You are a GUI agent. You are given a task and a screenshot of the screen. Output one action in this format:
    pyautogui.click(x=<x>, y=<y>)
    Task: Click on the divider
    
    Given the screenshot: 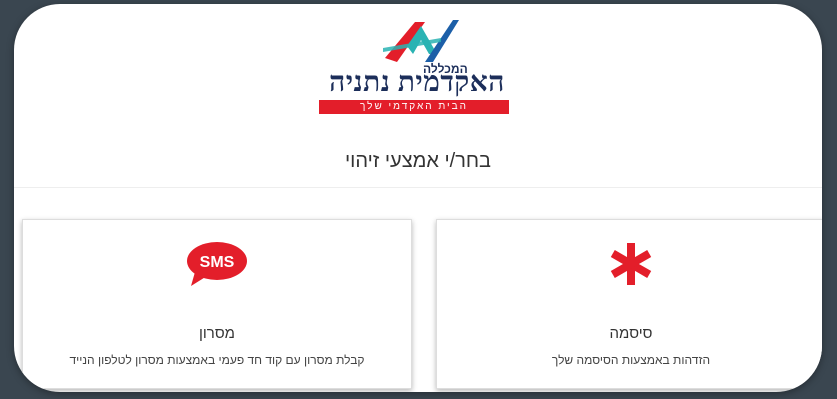 What is the action you would take?
    pyautogui.click(x=418, y=187)
    